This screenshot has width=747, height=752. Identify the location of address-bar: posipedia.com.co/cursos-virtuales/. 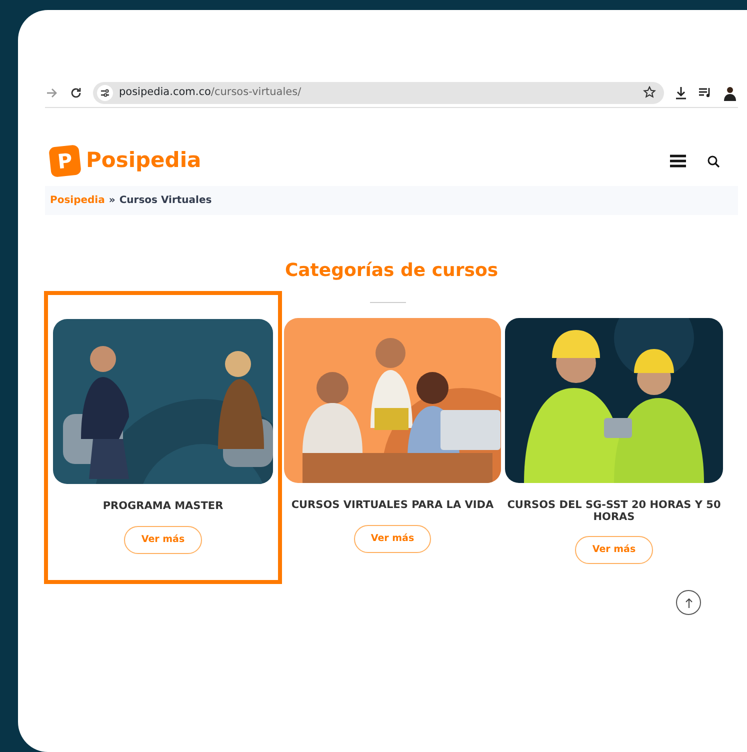
(378, 93).